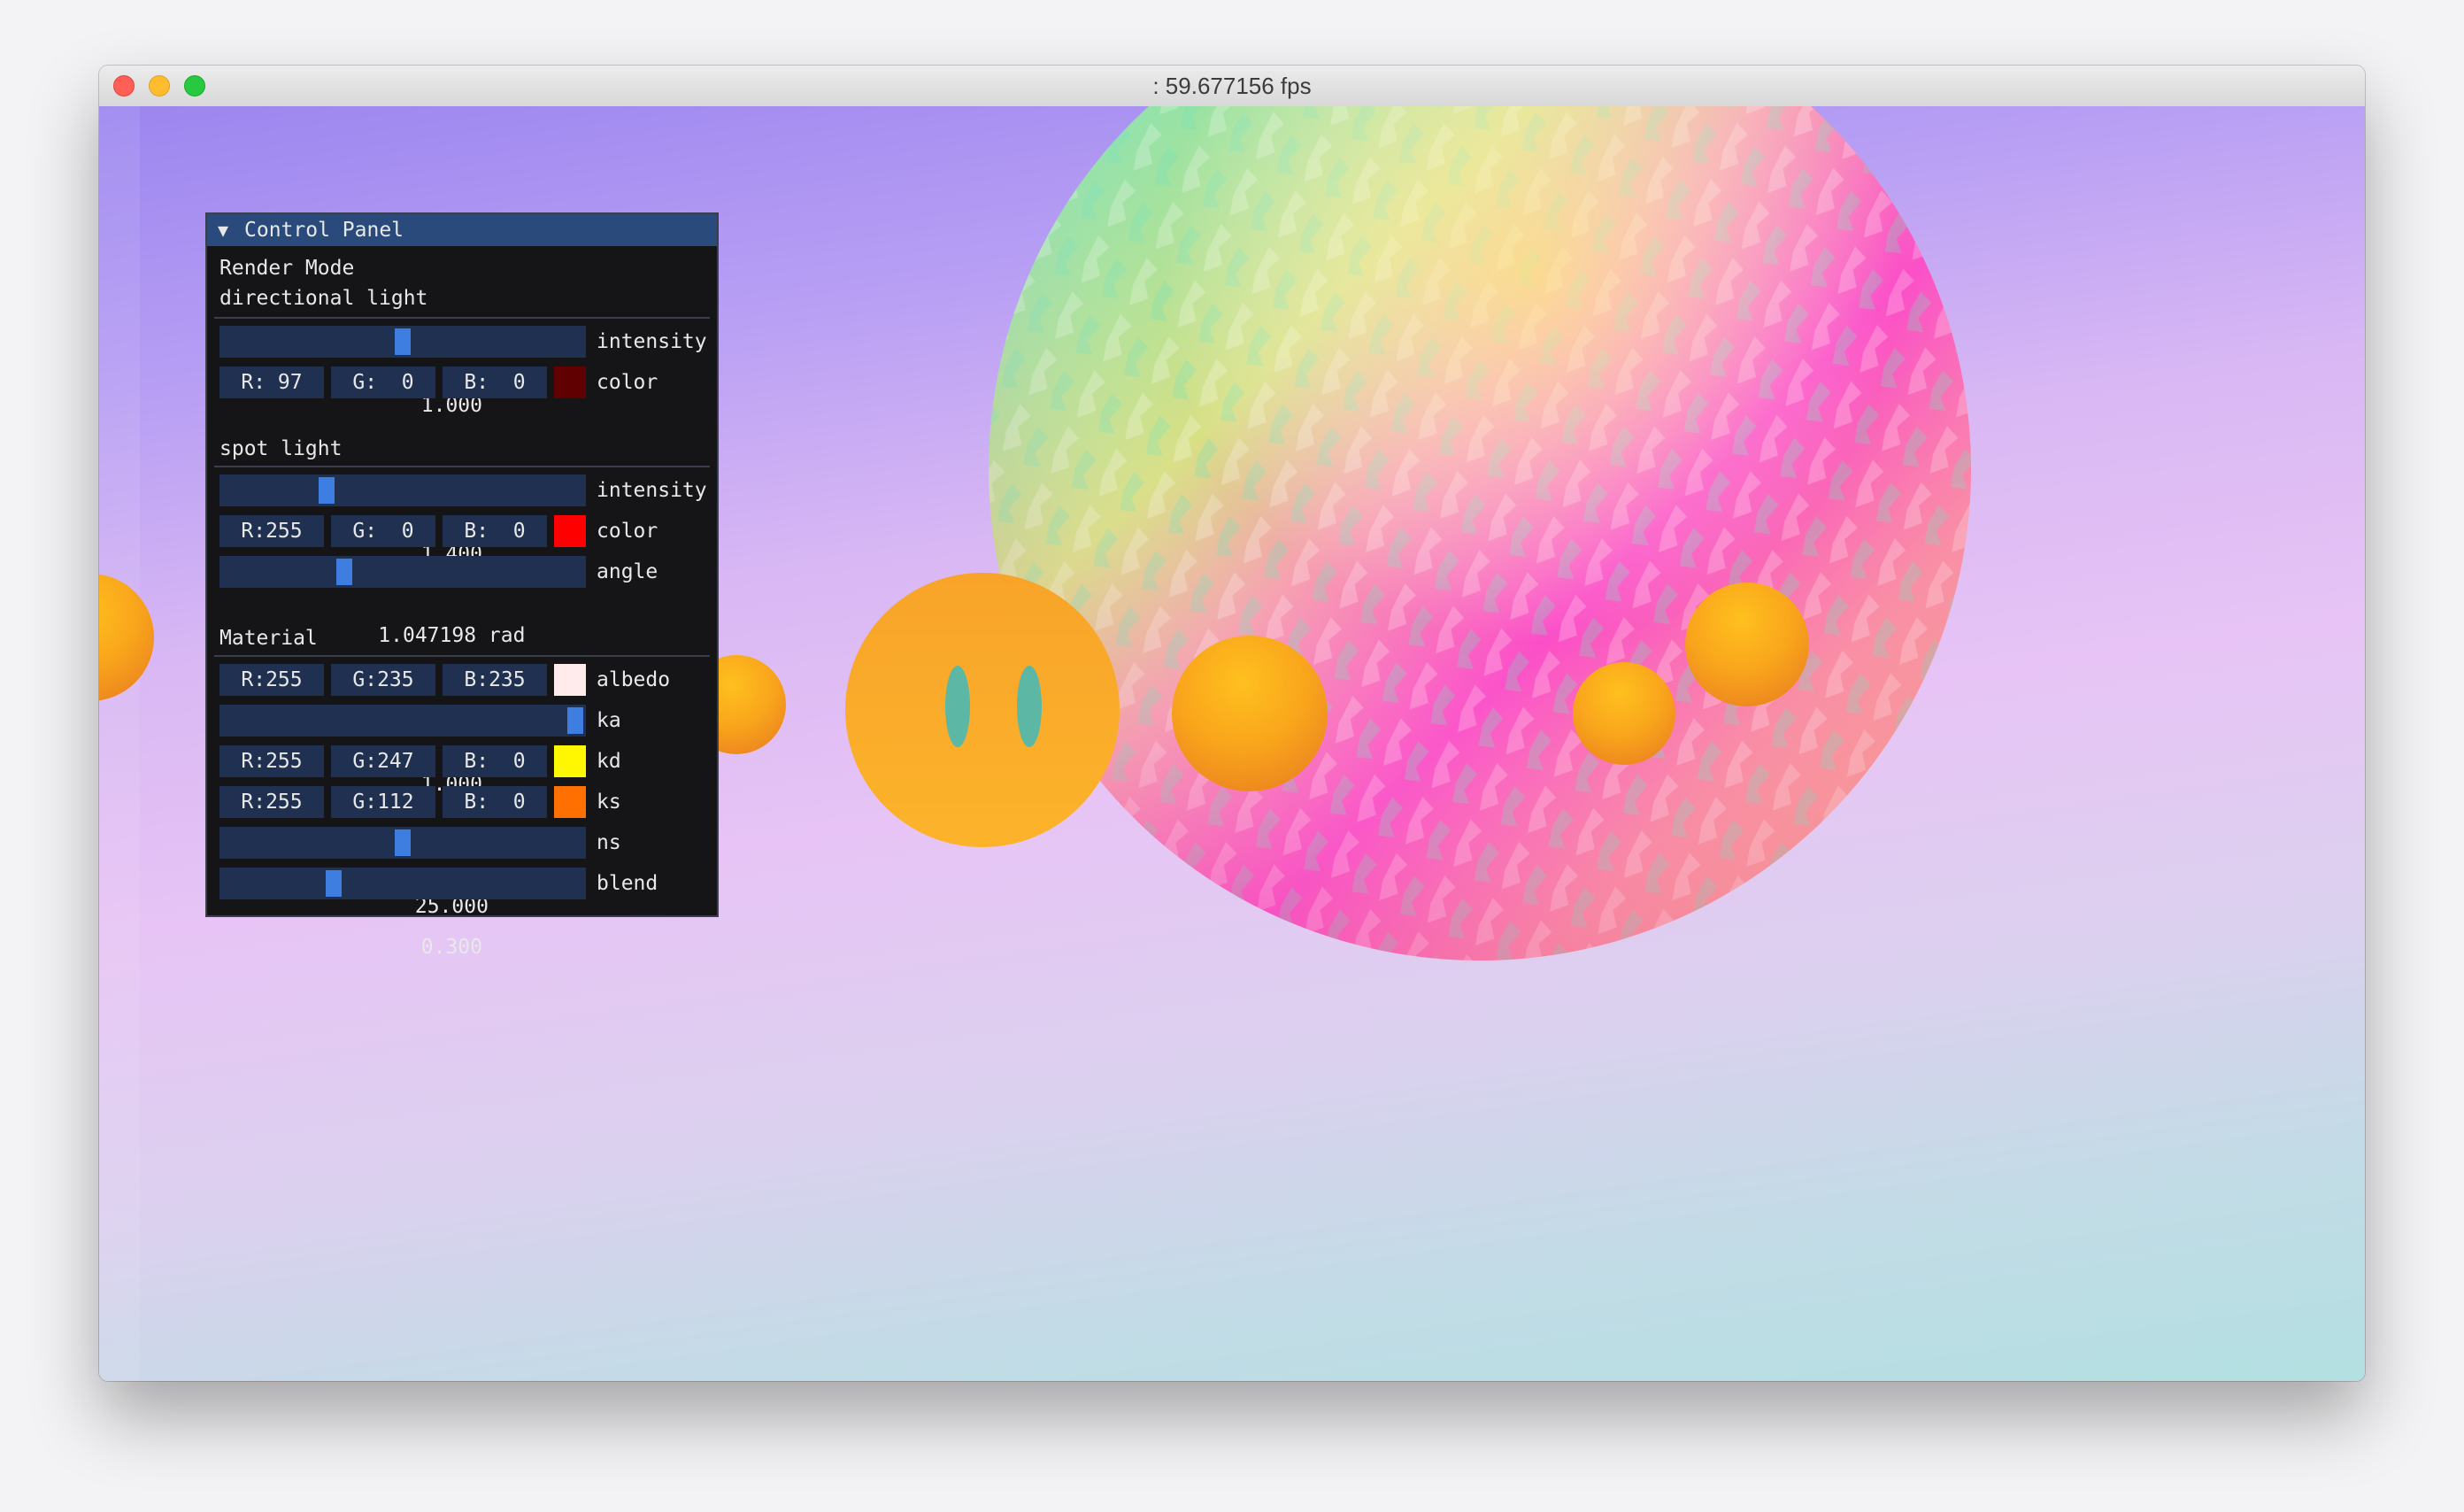 This screenshot has width=2464, height=1512. I want to click on face-sphere, so click(982, 710).